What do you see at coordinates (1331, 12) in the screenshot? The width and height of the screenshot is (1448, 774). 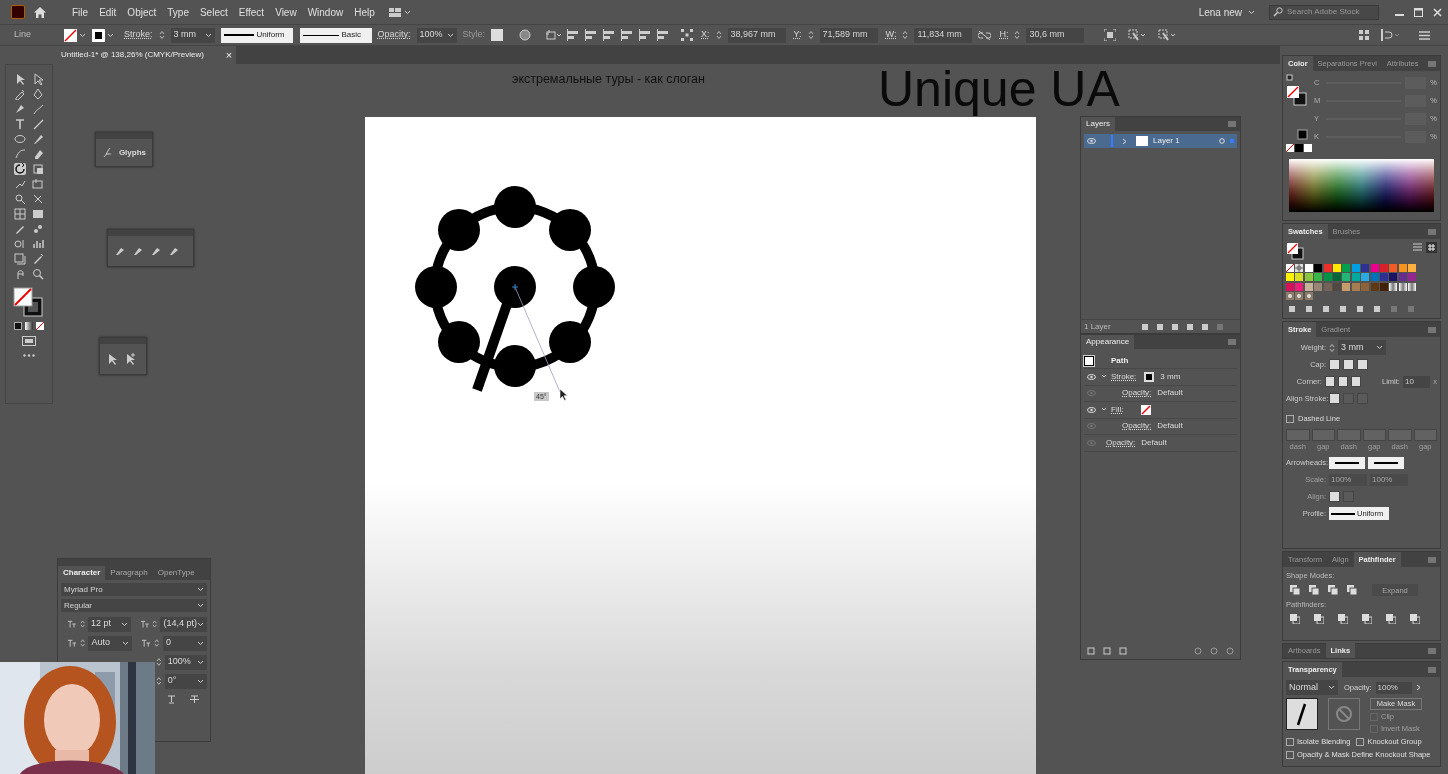 I see `search-input: Search Adobe Stock` at bounding box center [1331, 12].